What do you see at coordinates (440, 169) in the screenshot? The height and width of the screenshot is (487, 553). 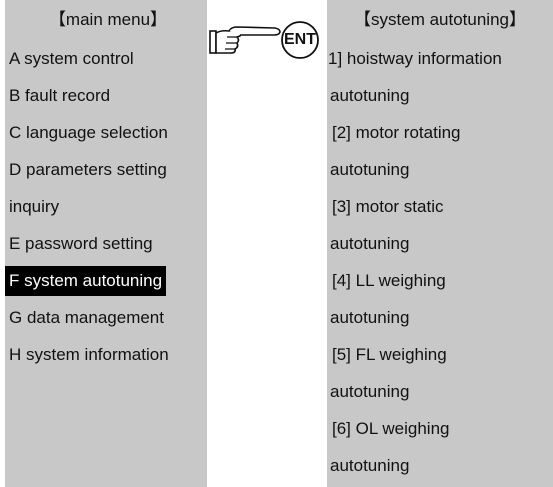 I see `autotune-line-motor-rotating-cont: autotuning` at bounding box center [440, 169].